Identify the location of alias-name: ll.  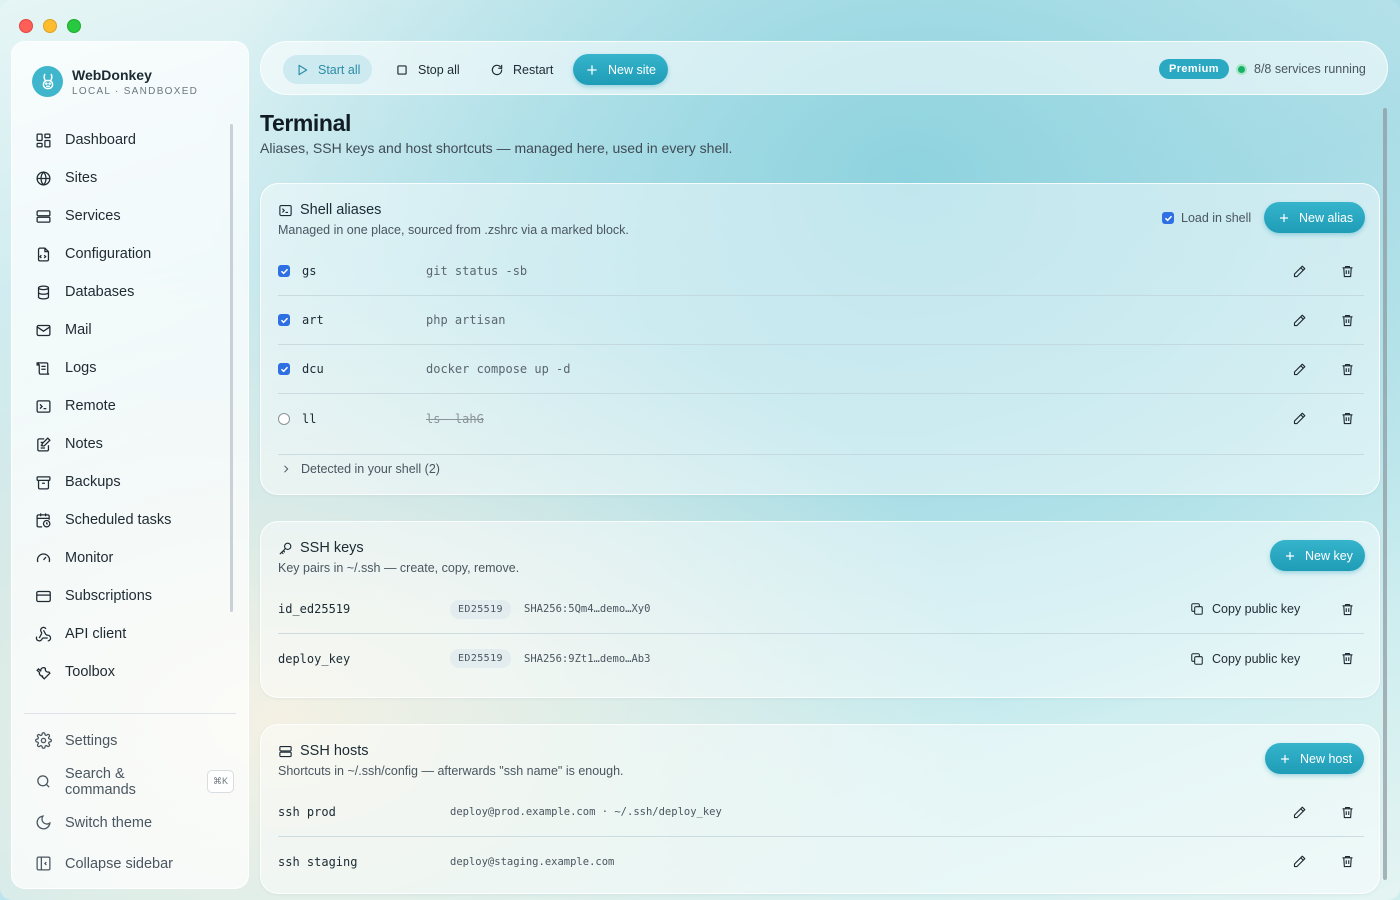
(309, 418).